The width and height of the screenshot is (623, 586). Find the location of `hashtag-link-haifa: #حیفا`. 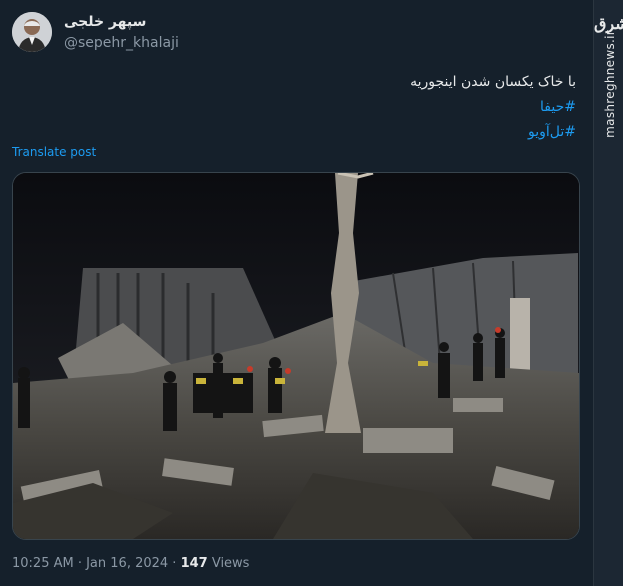

hashtag-link-haifa: #حیفا is located at coordinates (376, 107).